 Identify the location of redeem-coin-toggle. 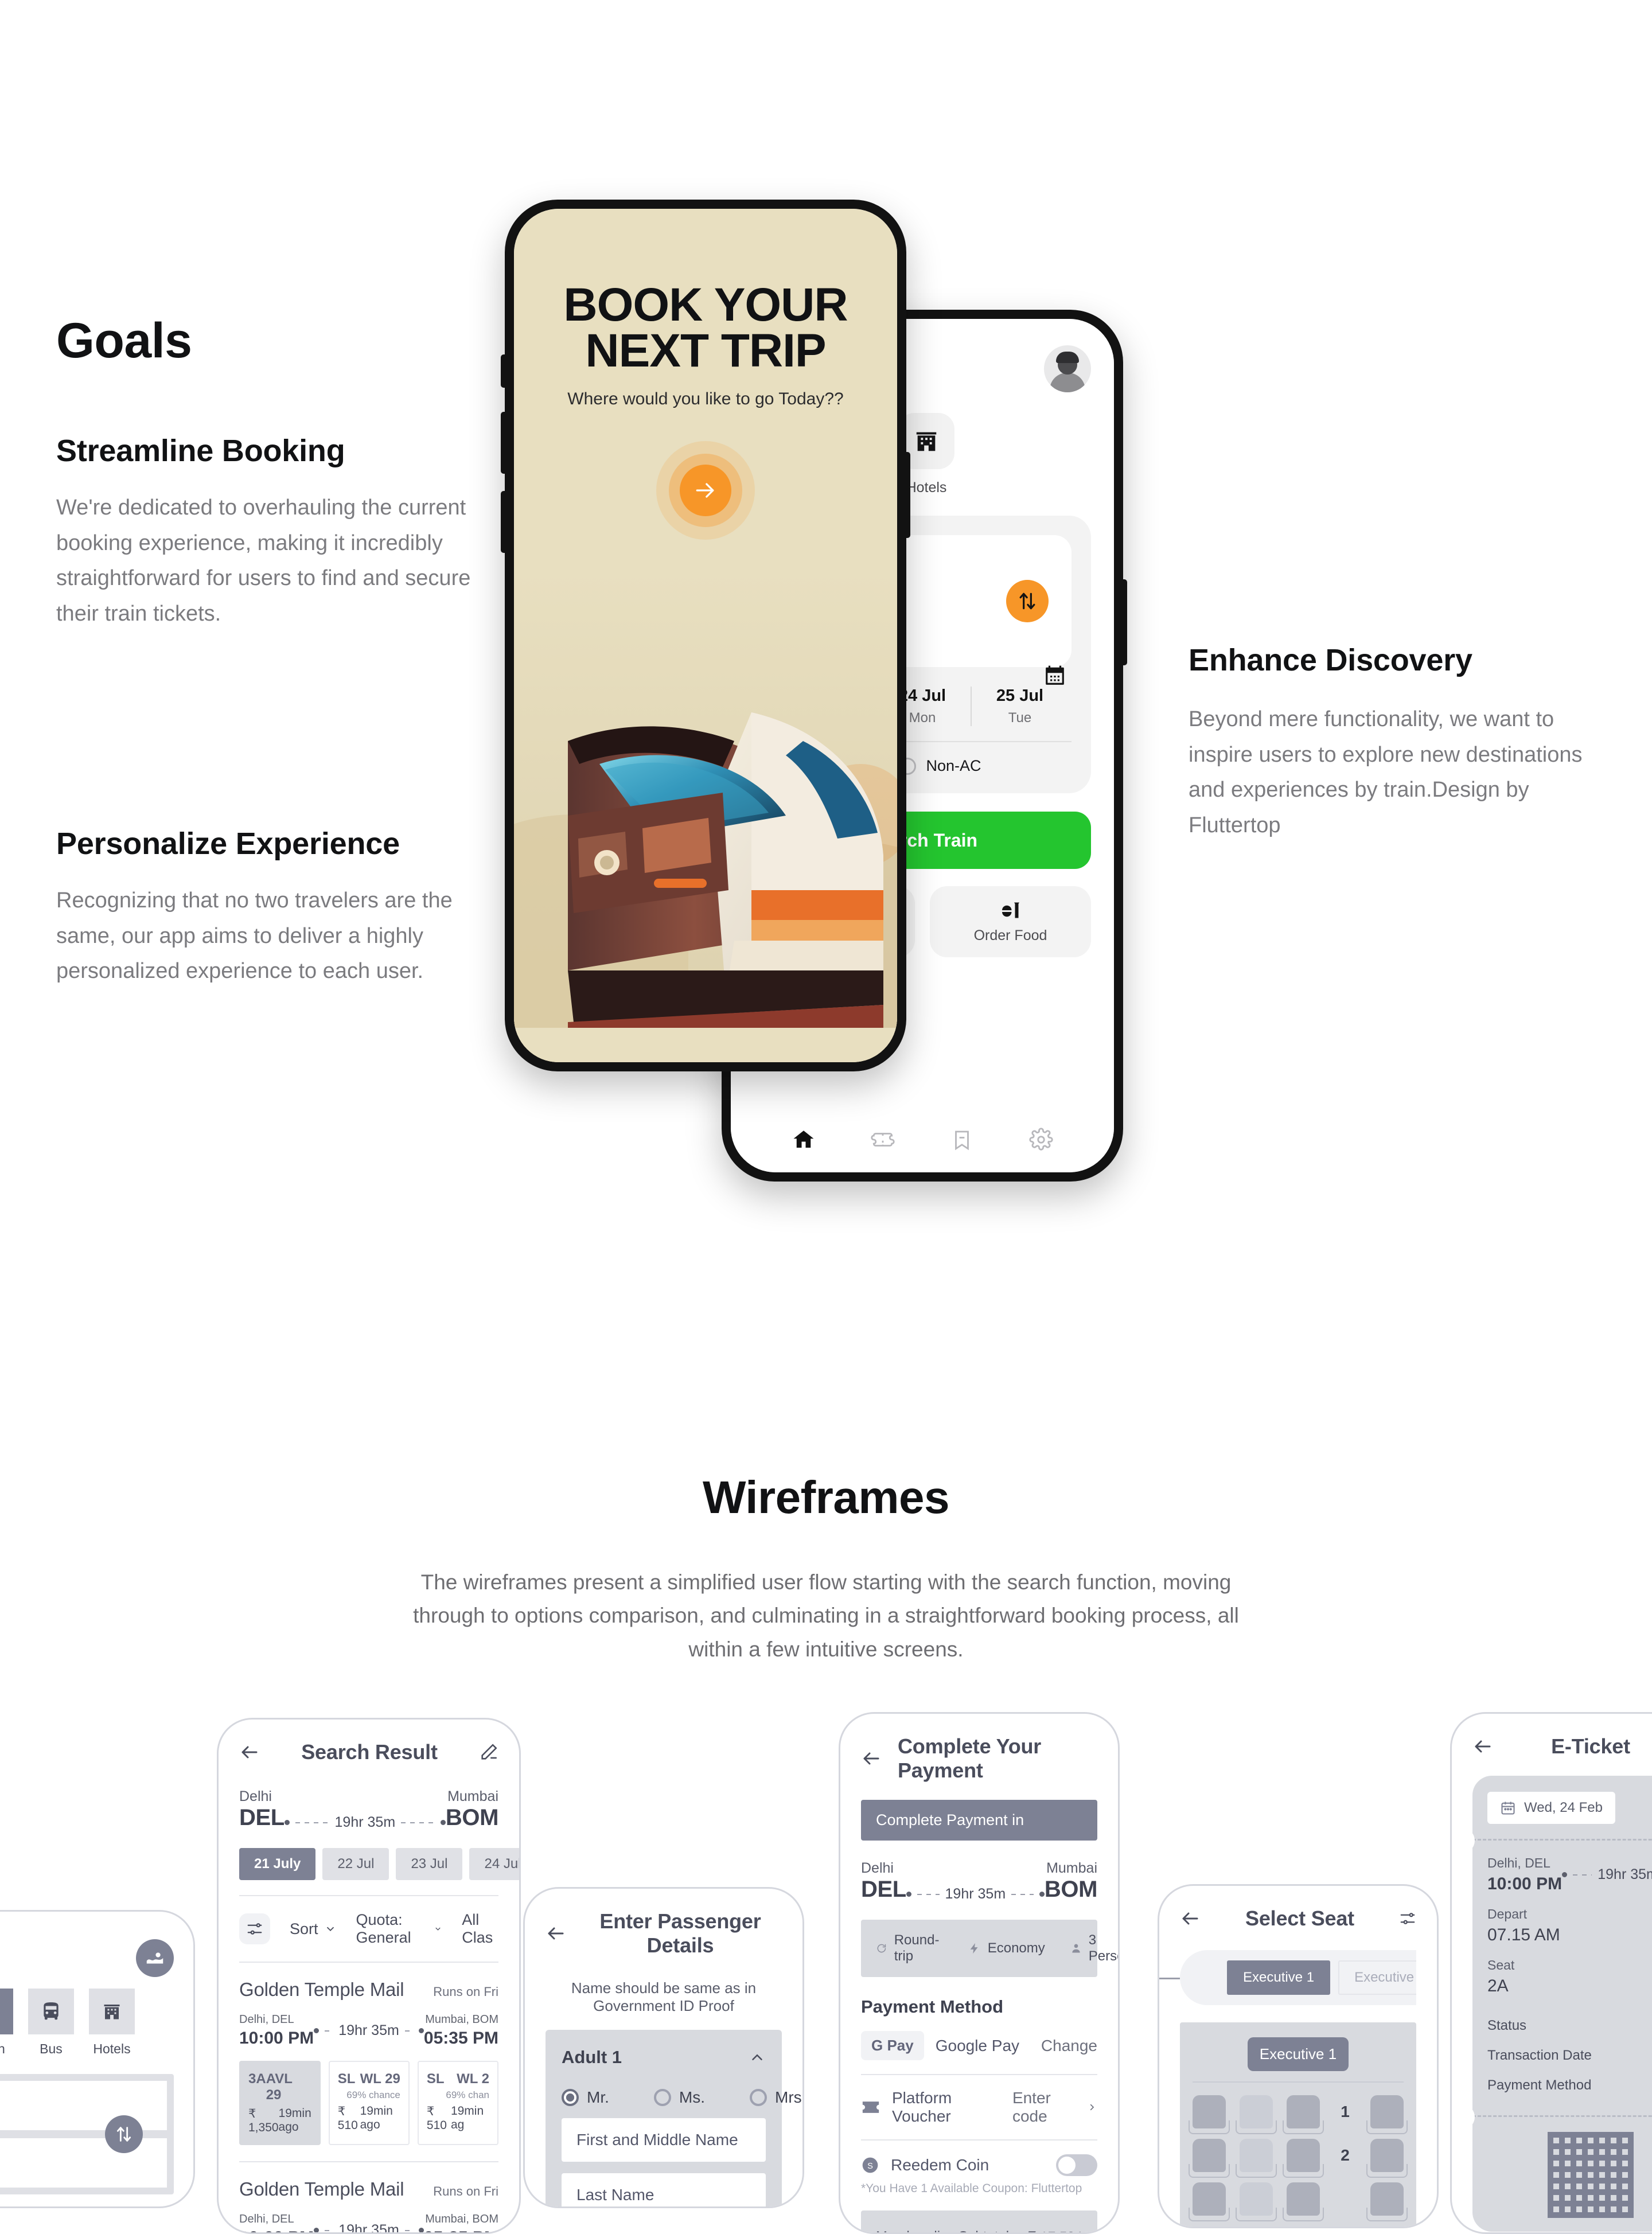
(1076, 2165).